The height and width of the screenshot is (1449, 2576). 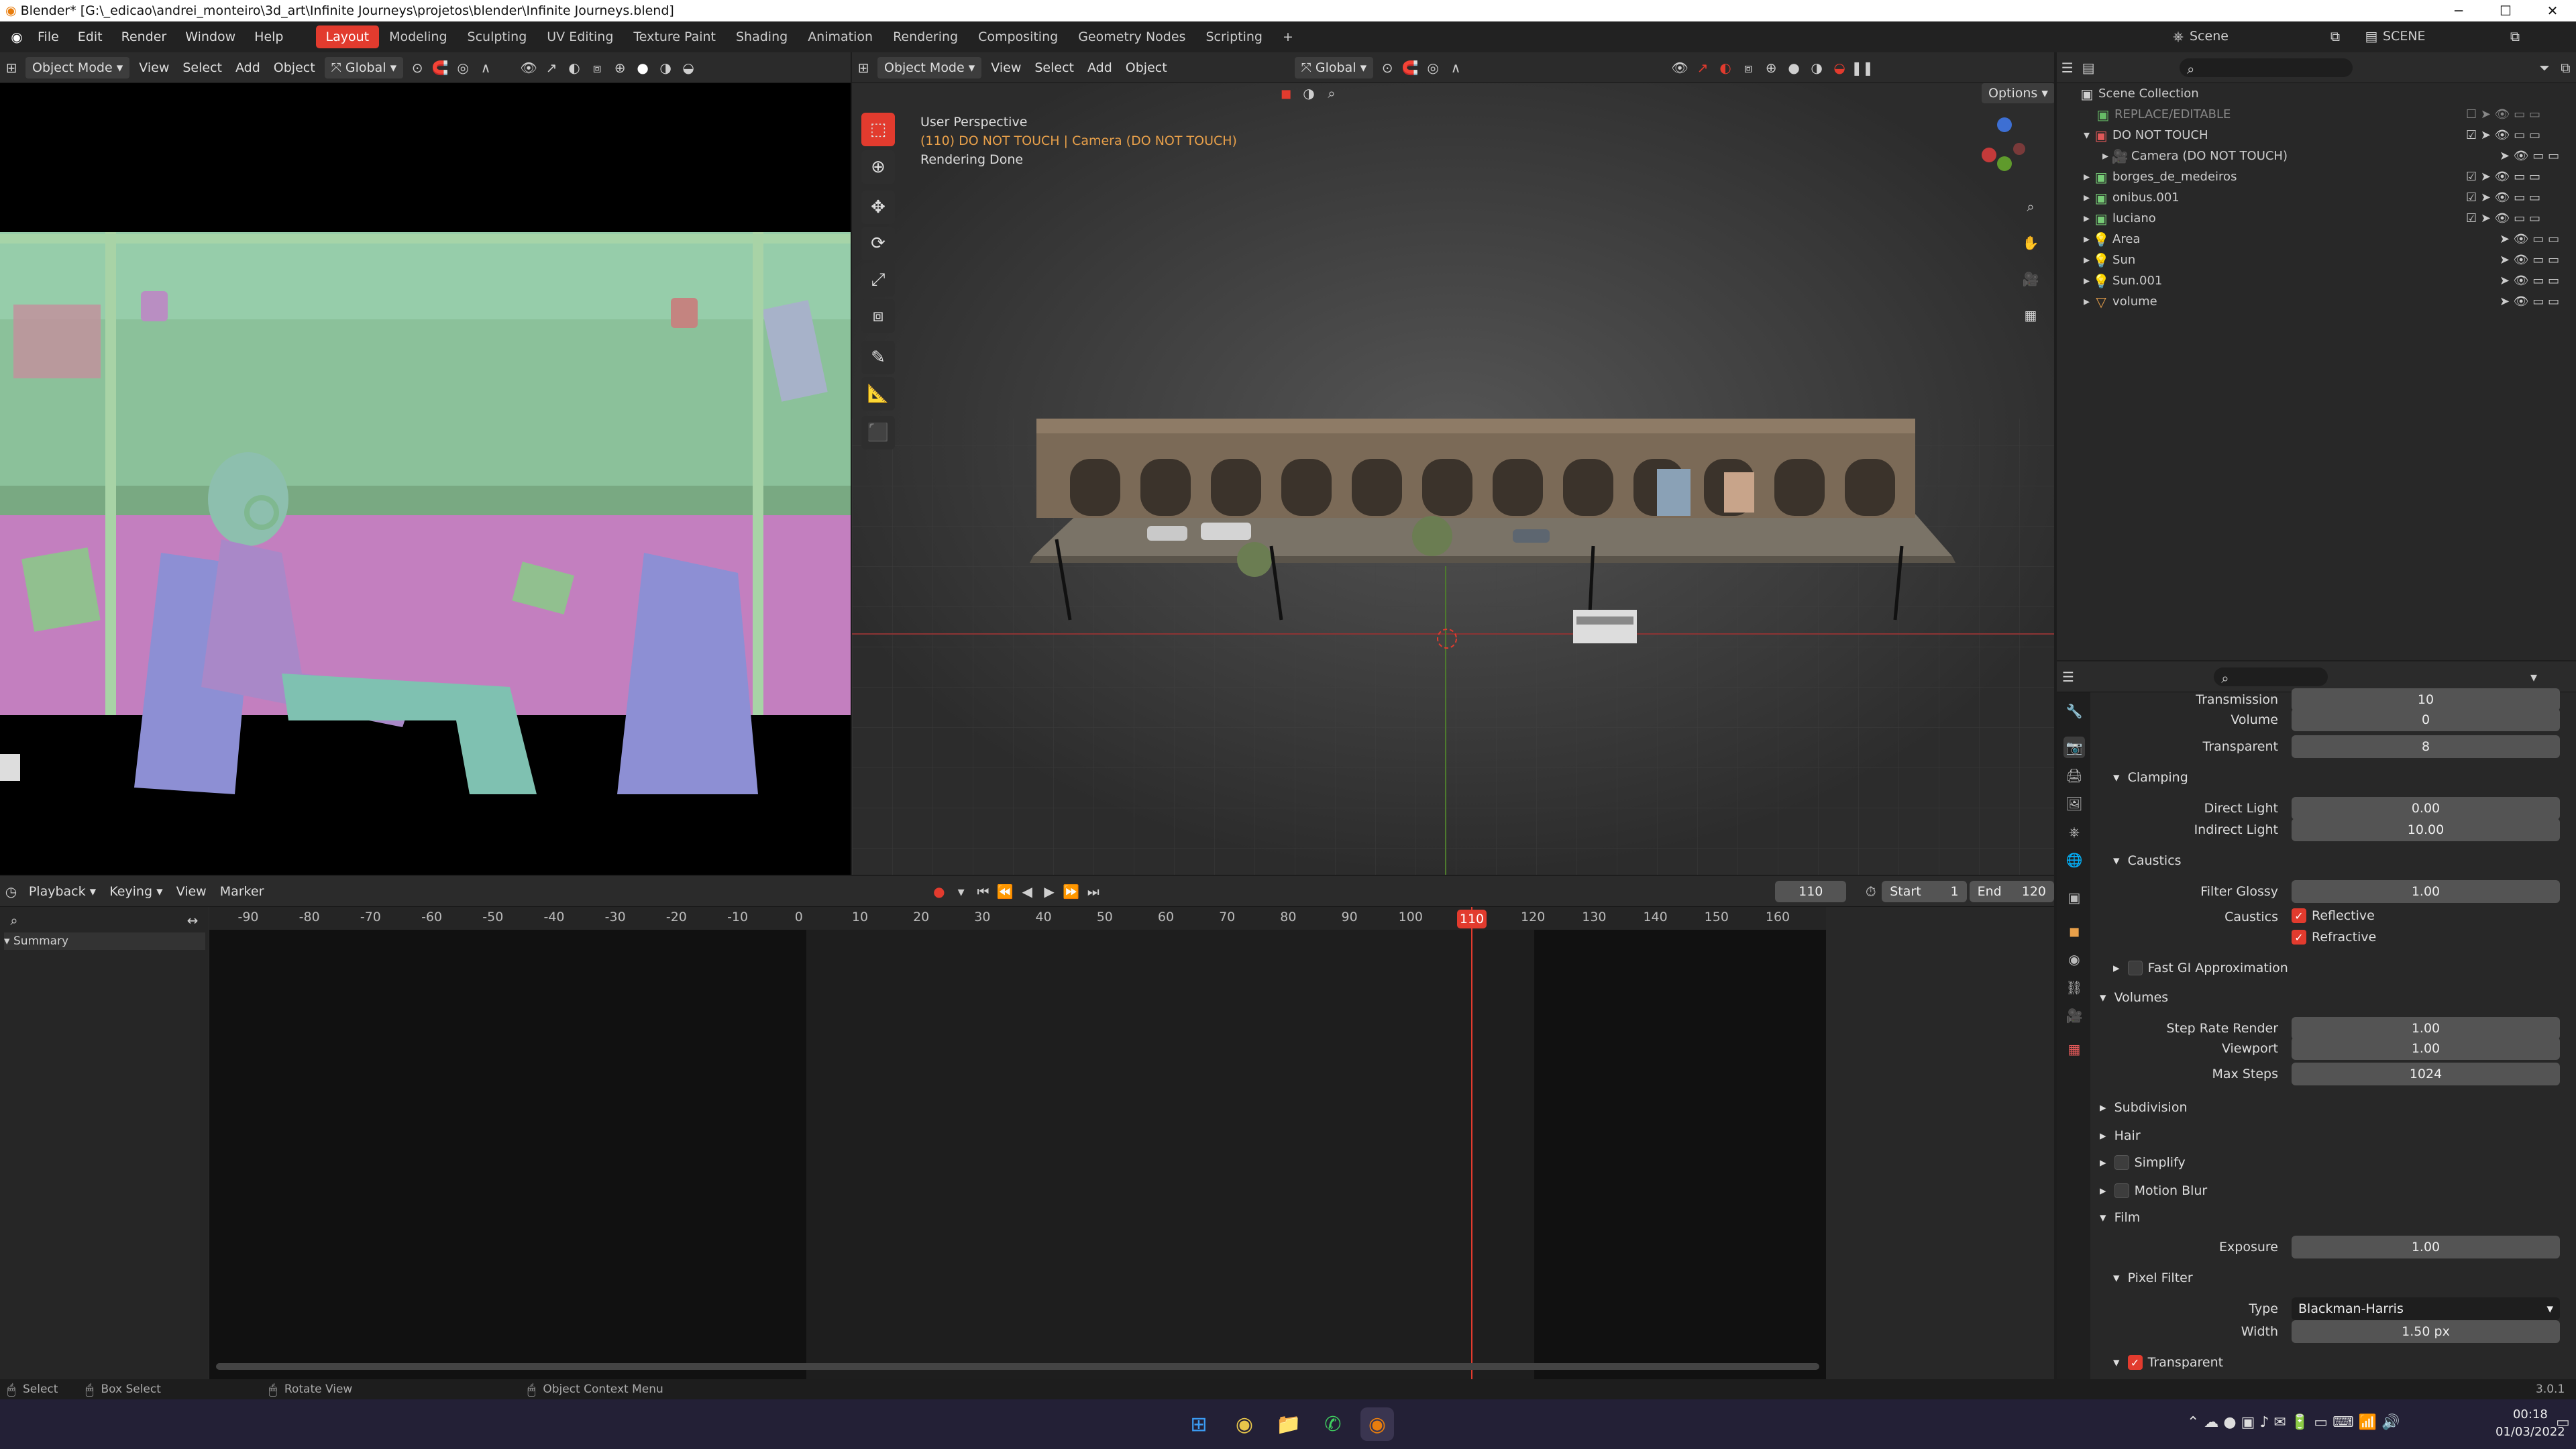 What do you see at coordinates (2068, 677) in the screenshot?
I see `properties-editor-icon: ☰` at bounding box center [2068, 677].